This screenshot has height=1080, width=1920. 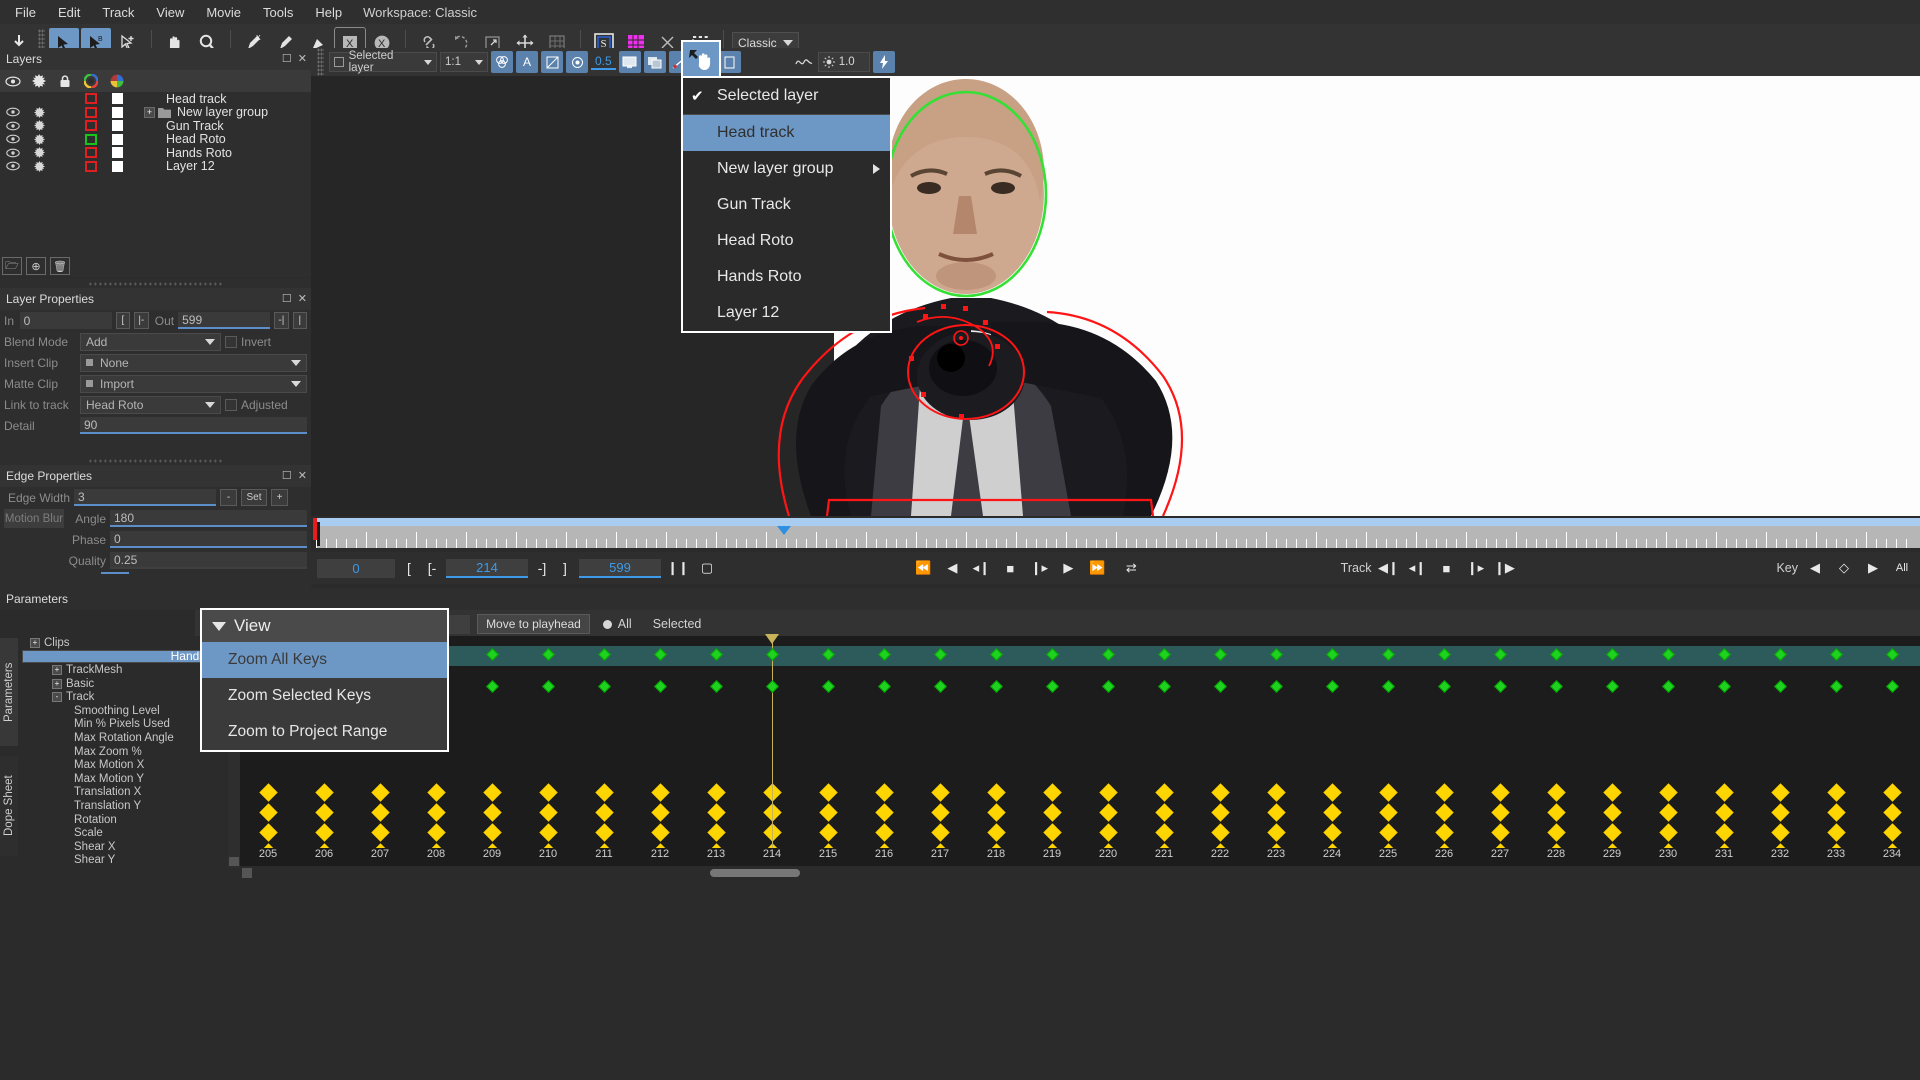 What do you see at coordinates (65, 320) in the screenshot?
I see `in-field: 0` at bounding box center [65, 320].